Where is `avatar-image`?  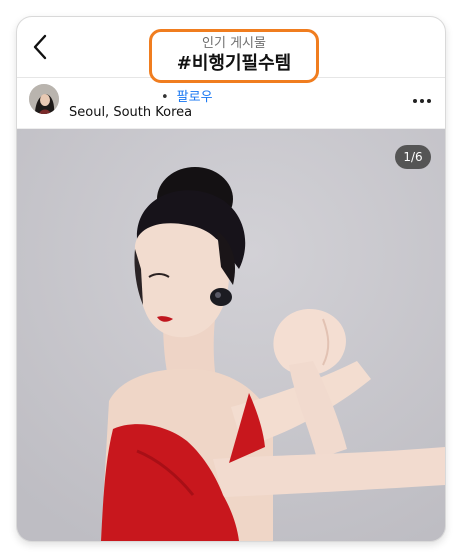
avatar-image is located at coordinates (44, 99).